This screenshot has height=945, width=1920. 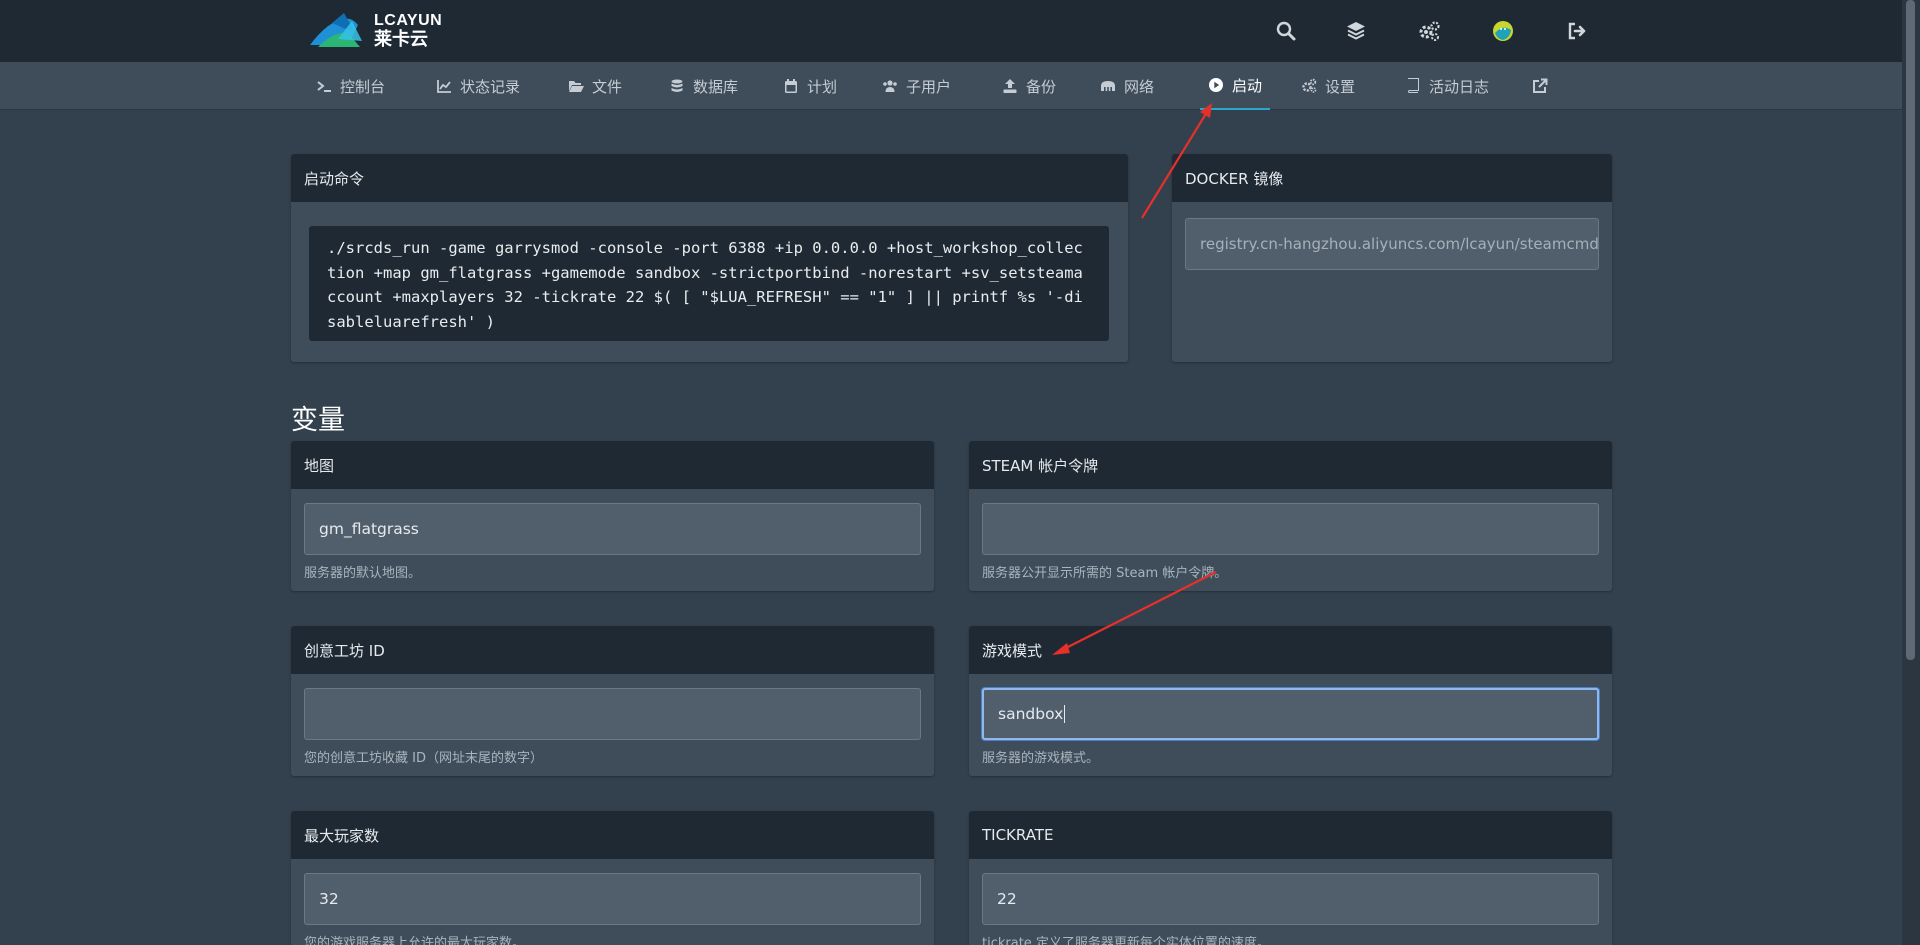 I want to click on tab-label: 数据库, so click(x=716, y=86).